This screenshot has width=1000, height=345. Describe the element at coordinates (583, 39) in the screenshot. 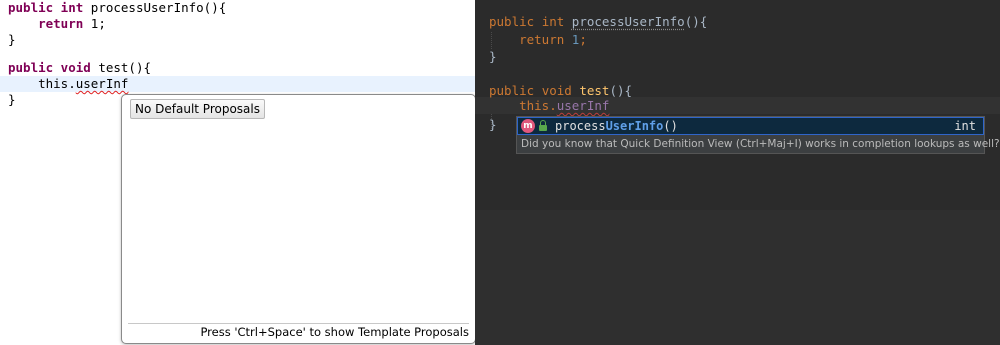

I see `semicolon: ;` at that location.